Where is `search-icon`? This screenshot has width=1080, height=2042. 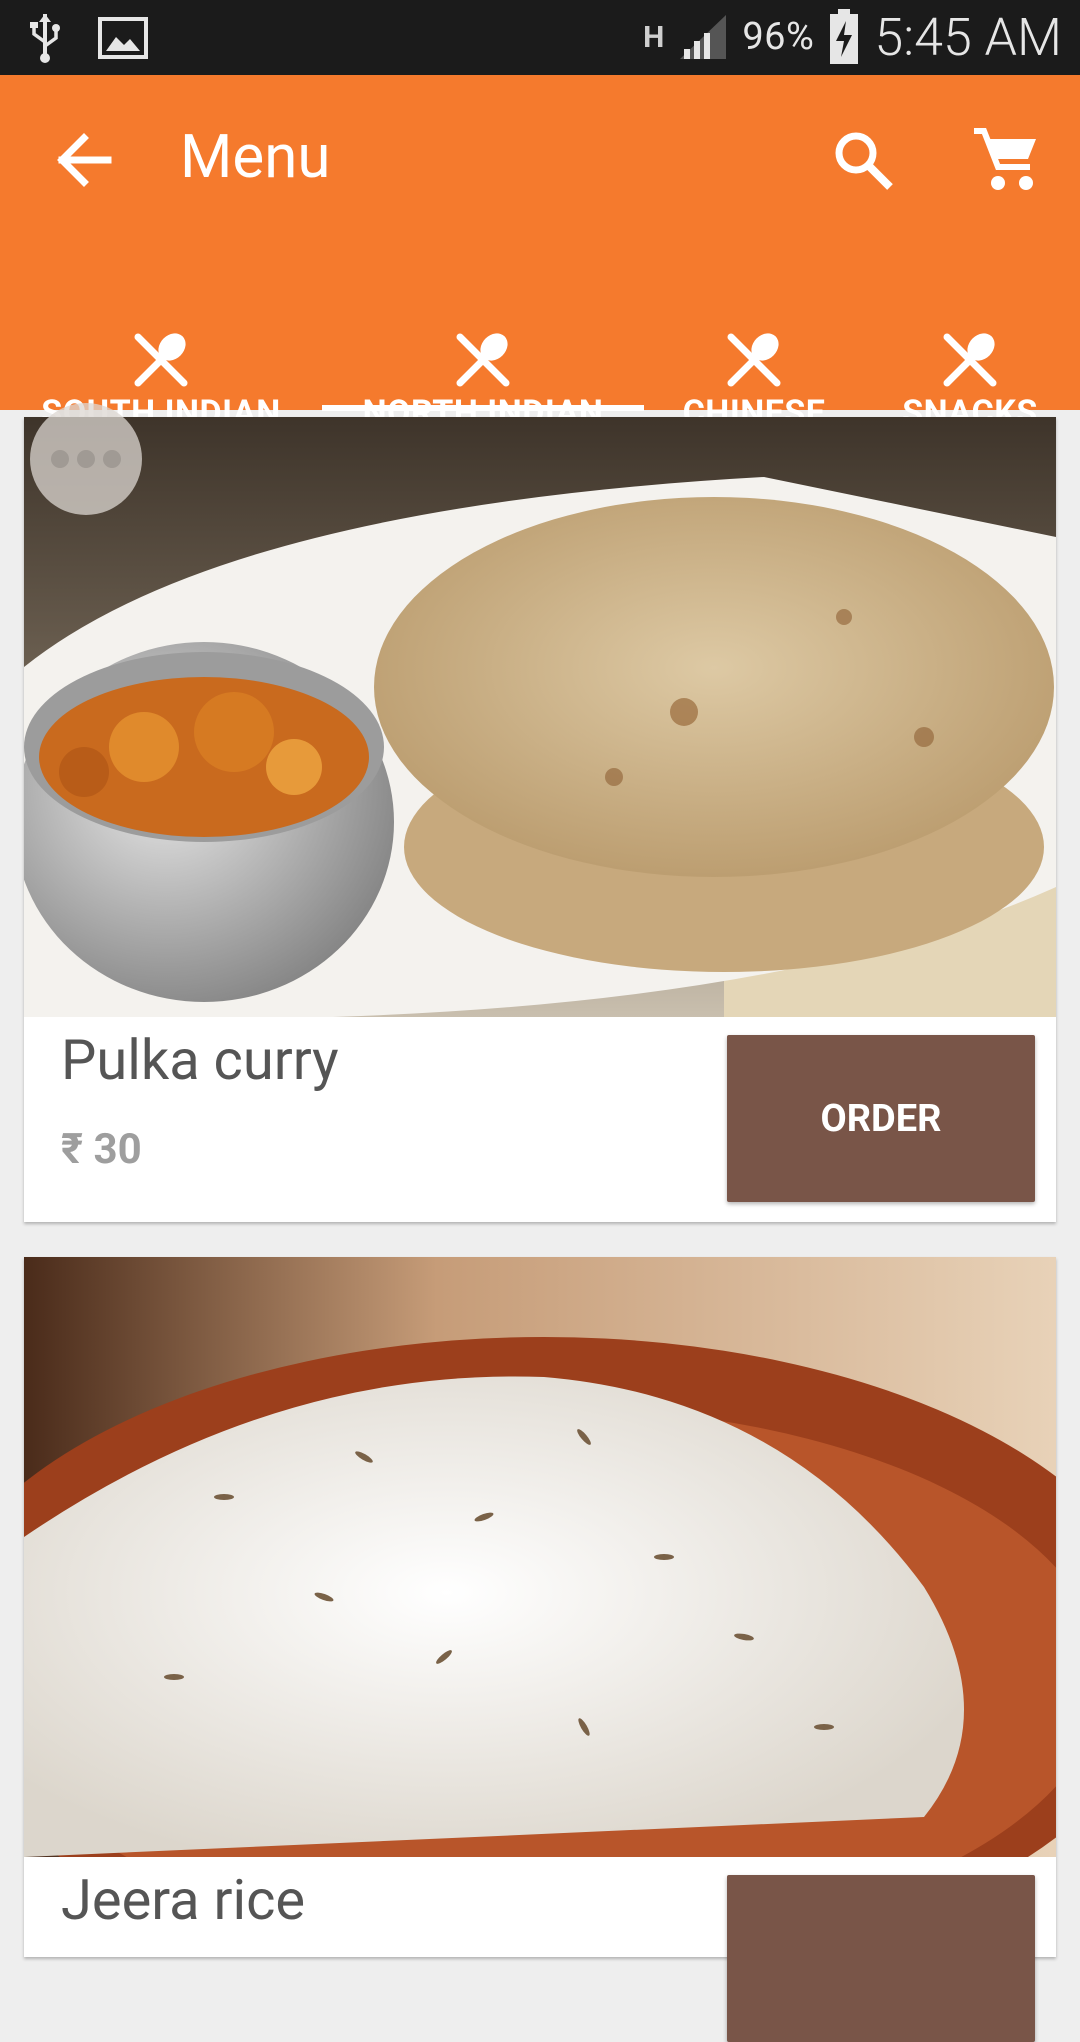 search-icon is located at coordinates (865, 162).